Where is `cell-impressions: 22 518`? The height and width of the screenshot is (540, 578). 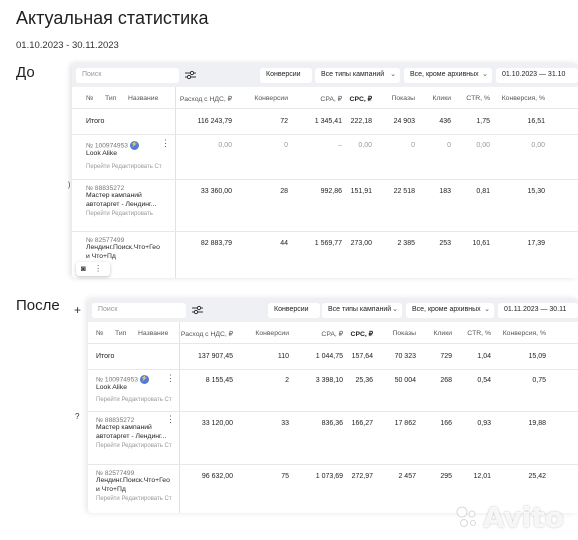
cell-impressions: 22 518 is located at coordinates (404, 191).